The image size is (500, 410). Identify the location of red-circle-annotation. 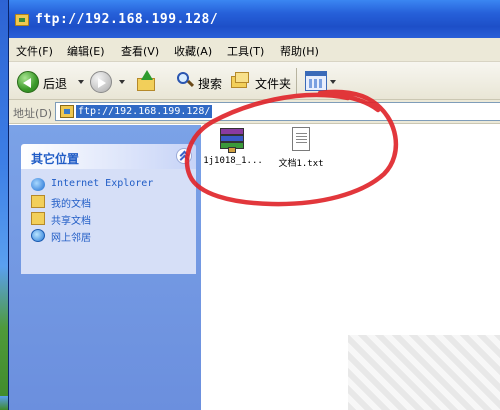
(291, 148).